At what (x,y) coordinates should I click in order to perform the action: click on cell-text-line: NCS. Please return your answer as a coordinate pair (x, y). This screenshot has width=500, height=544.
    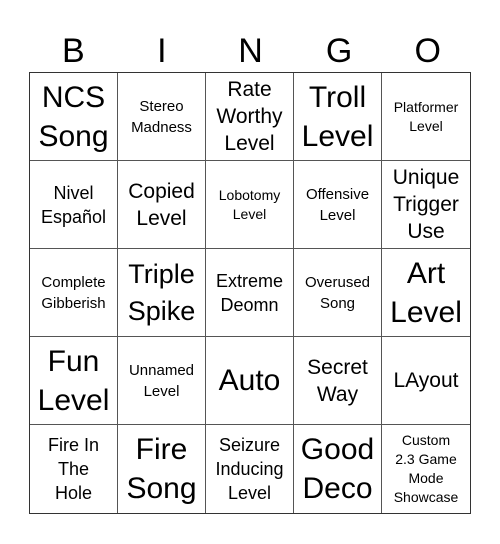
    Looking at the image, I should click on (73, 97).